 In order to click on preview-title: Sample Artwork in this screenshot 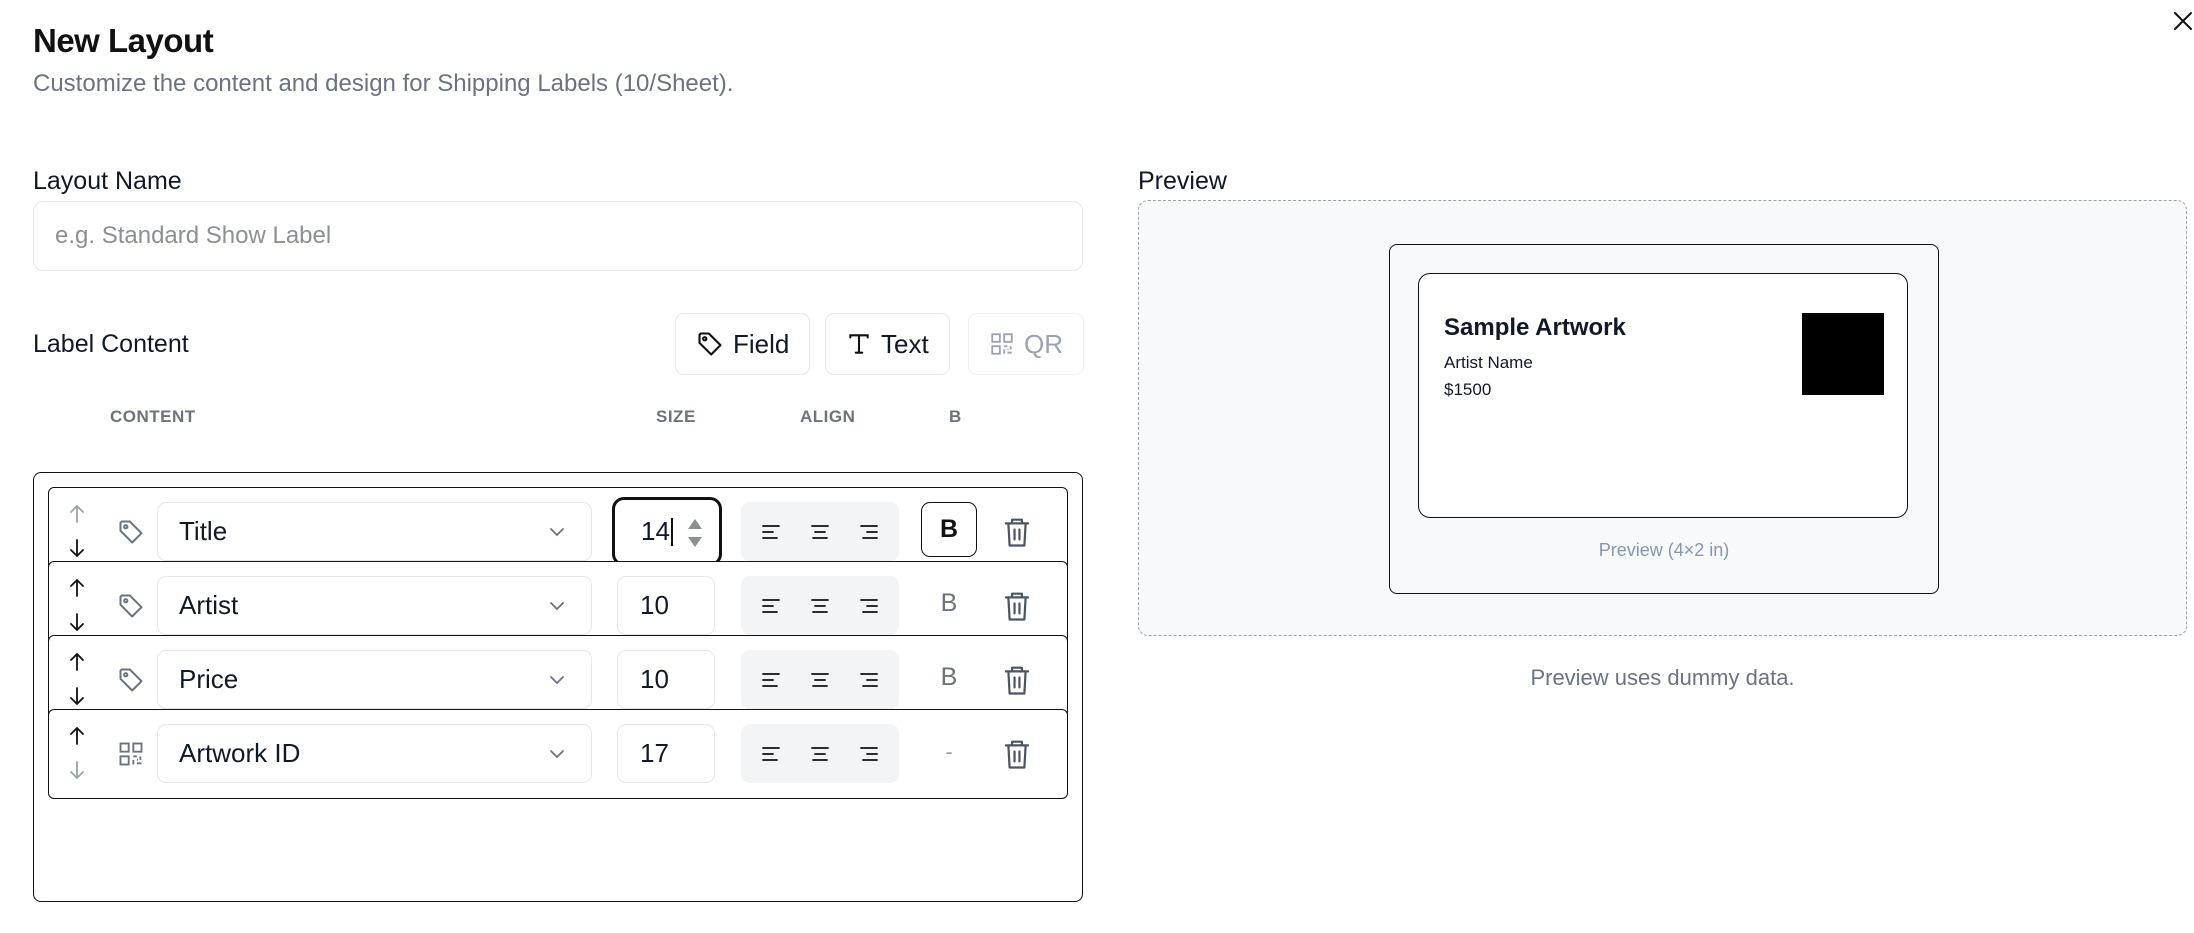, I will do `click(1535, 327)`.